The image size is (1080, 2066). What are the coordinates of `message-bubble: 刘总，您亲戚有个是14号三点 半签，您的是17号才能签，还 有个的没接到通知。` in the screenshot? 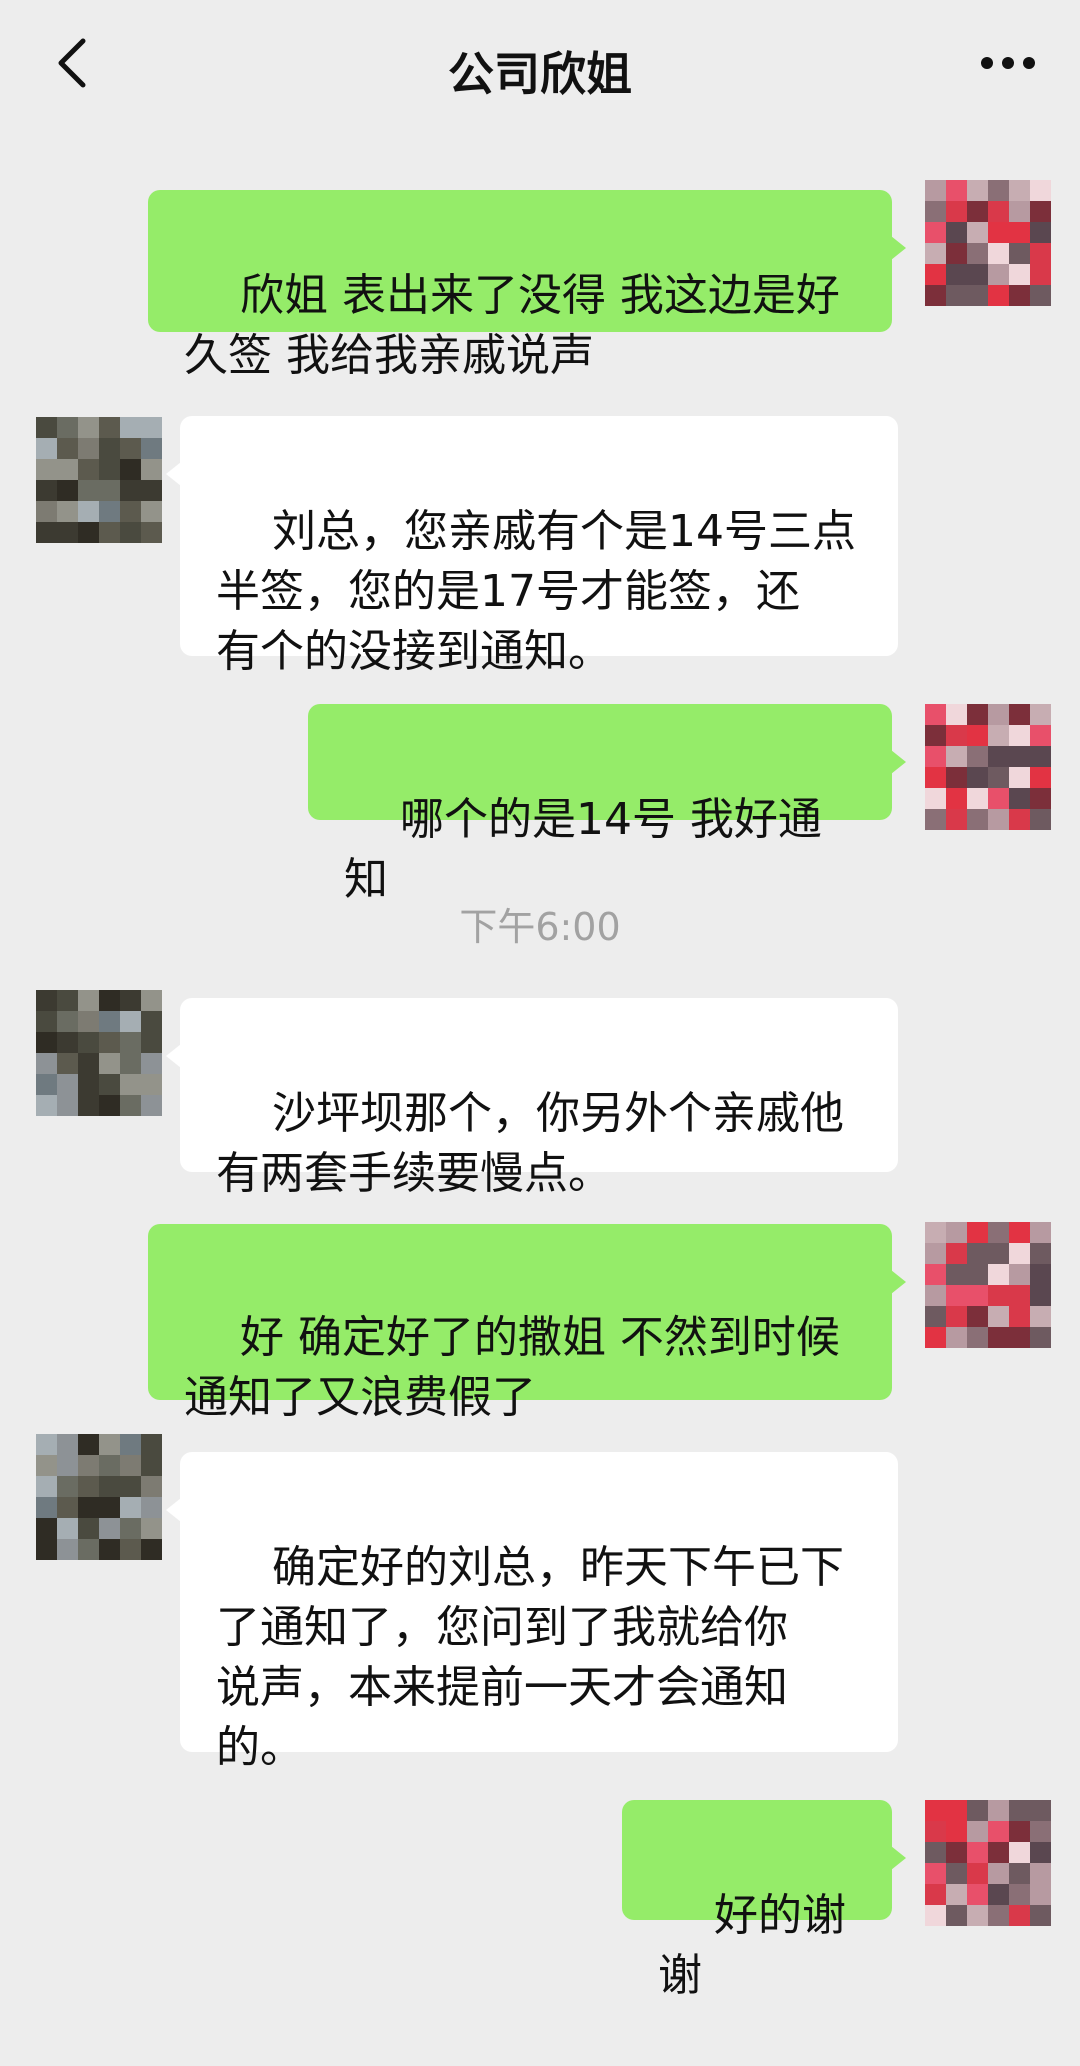 It's located at (532, 546).